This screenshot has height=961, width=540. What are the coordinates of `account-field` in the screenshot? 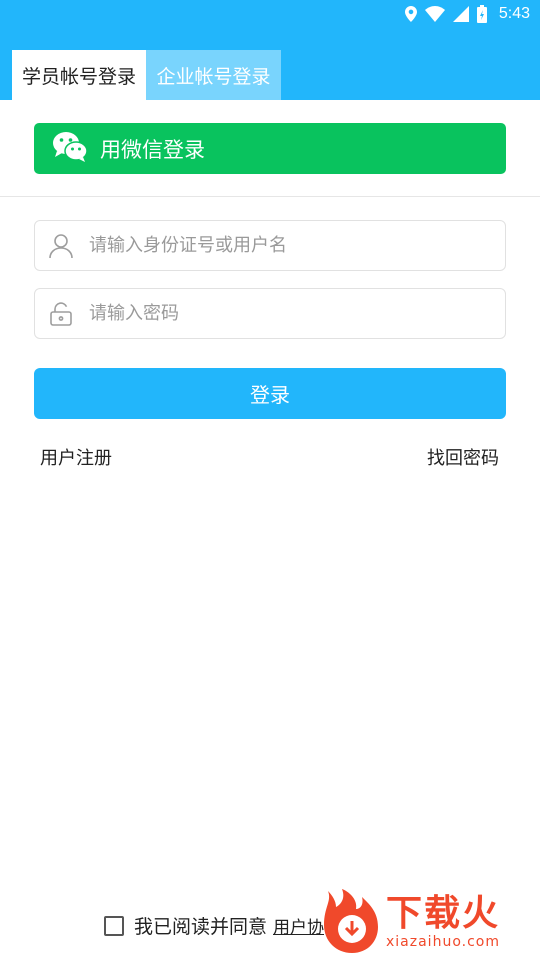 It's located at (270, 245).